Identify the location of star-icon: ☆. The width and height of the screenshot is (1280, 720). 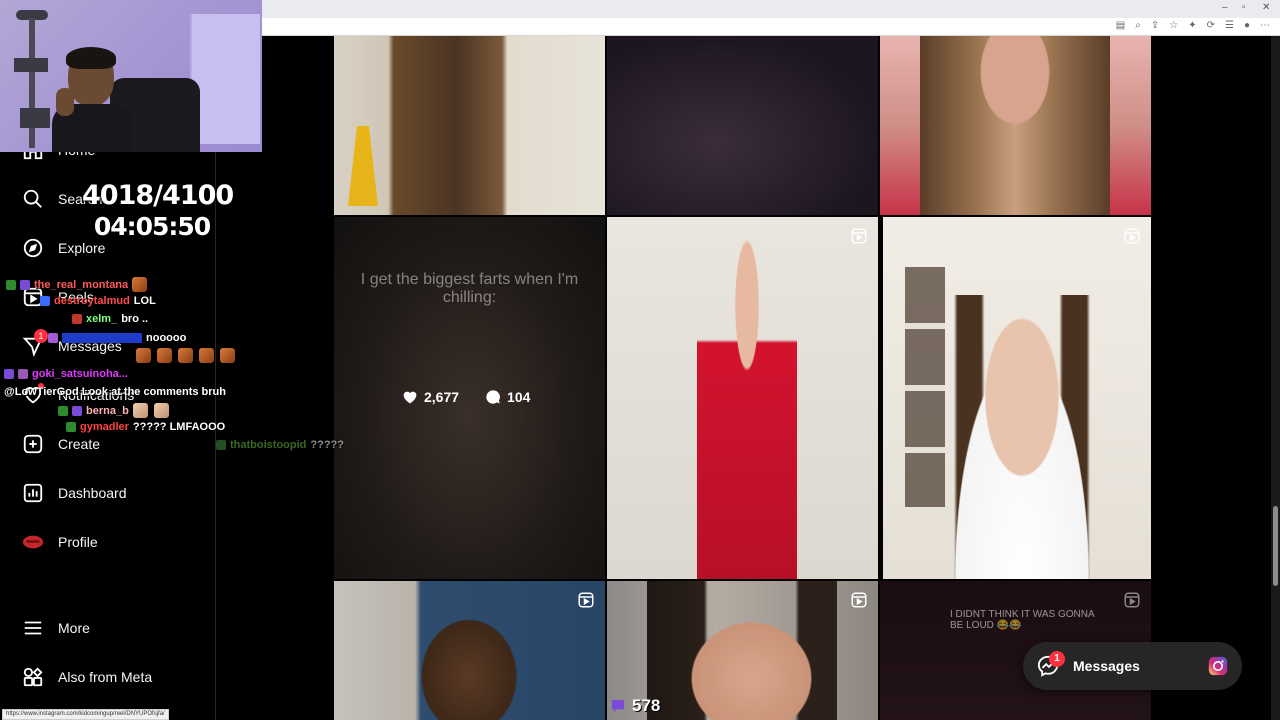
(1173, 25).